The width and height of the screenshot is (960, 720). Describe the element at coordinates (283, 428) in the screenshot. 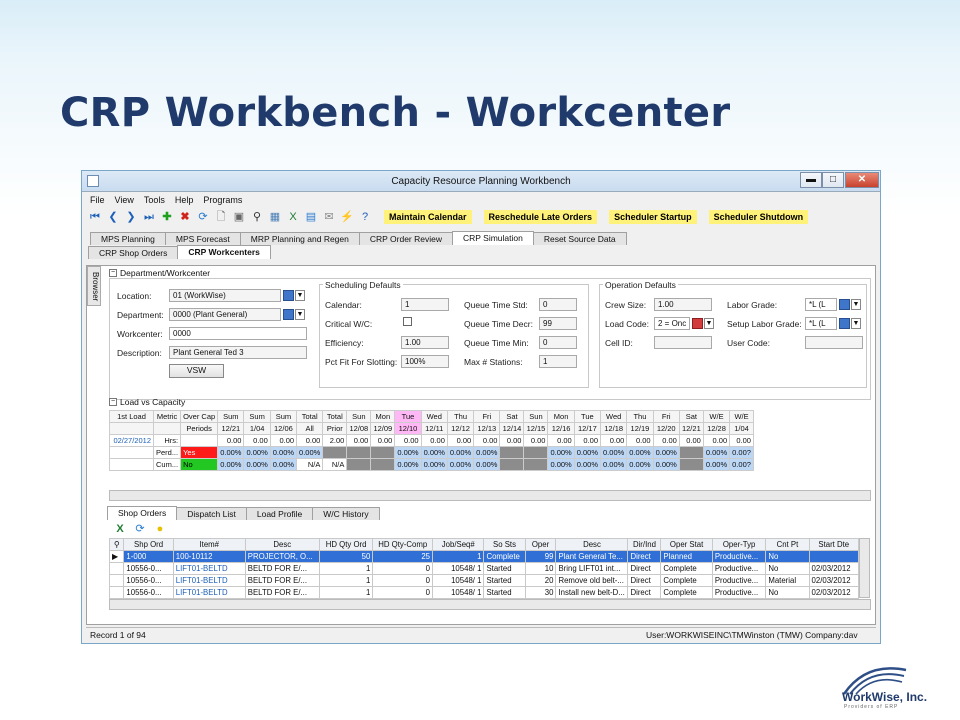

I see `load-grid-cell: 12/06` at that location.